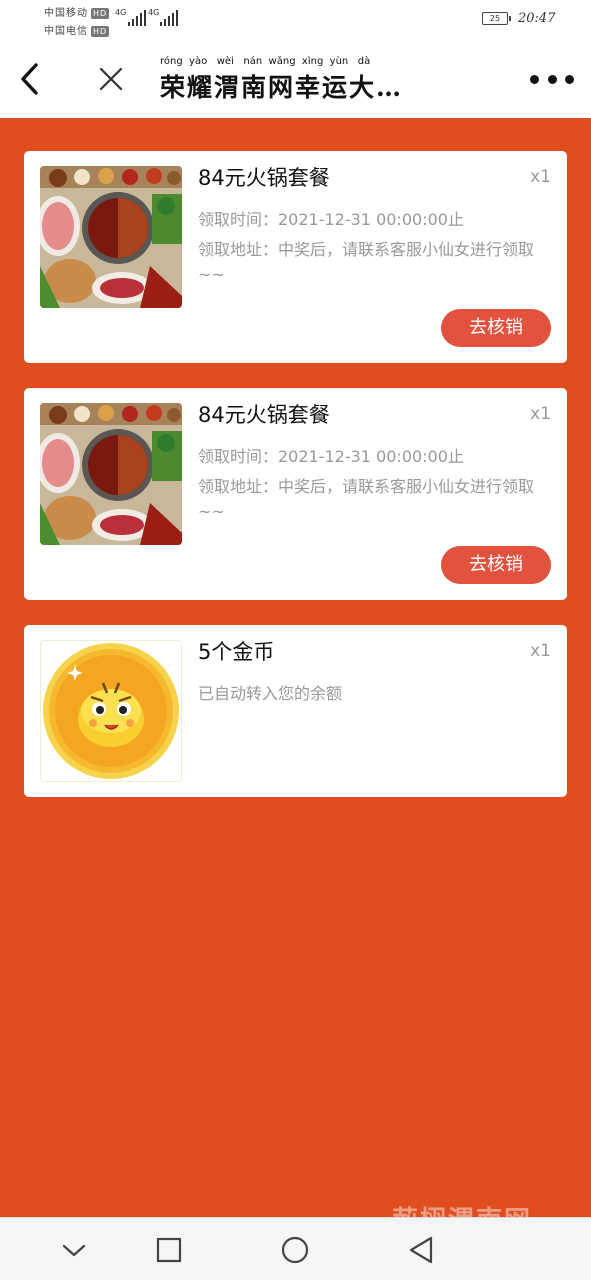  What do you see at coordinates (295, 20) in the screenshot?
I see `status-bar: 中国移动 HD 中国电信 HD 4G 4G 25 20:47` at bounding box center [295, 20].